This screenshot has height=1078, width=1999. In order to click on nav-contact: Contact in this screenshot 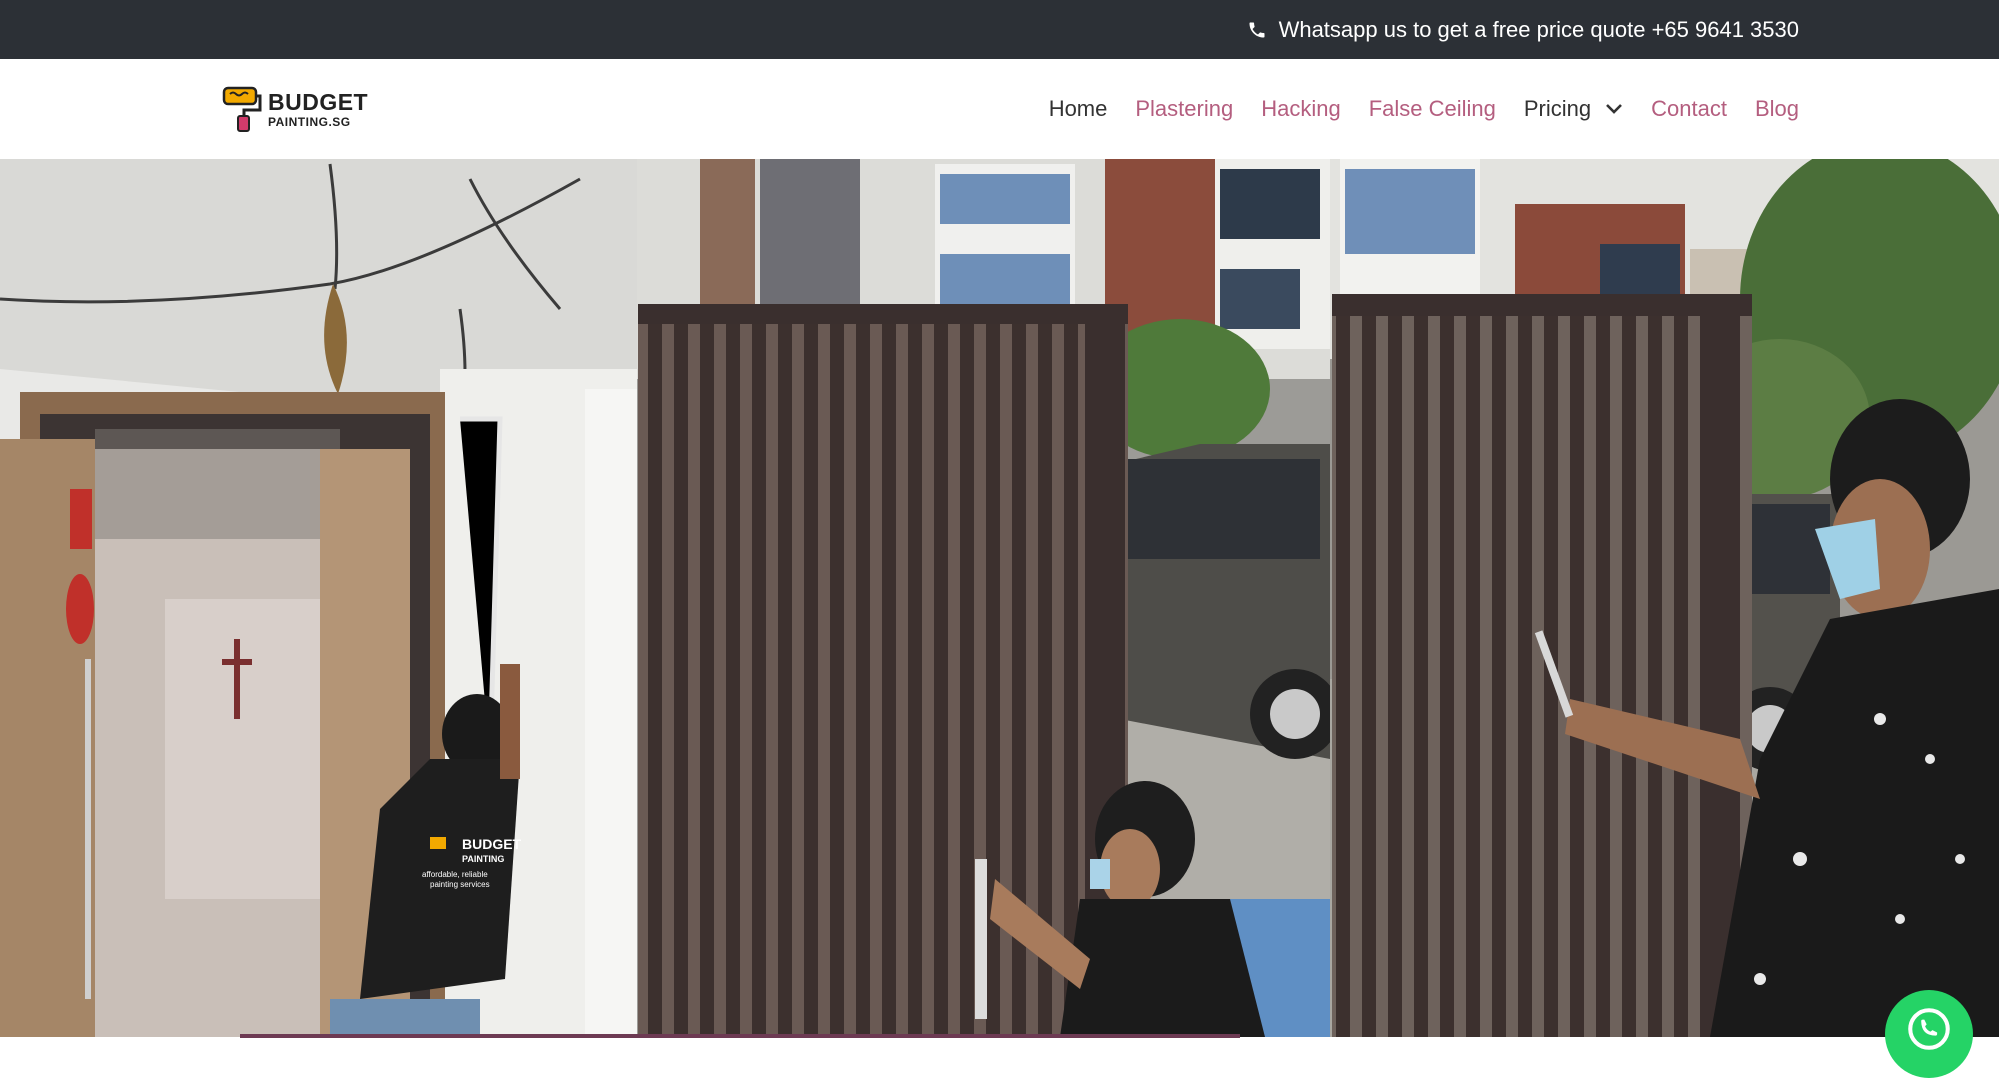, I will do `click(1689, 109)`.